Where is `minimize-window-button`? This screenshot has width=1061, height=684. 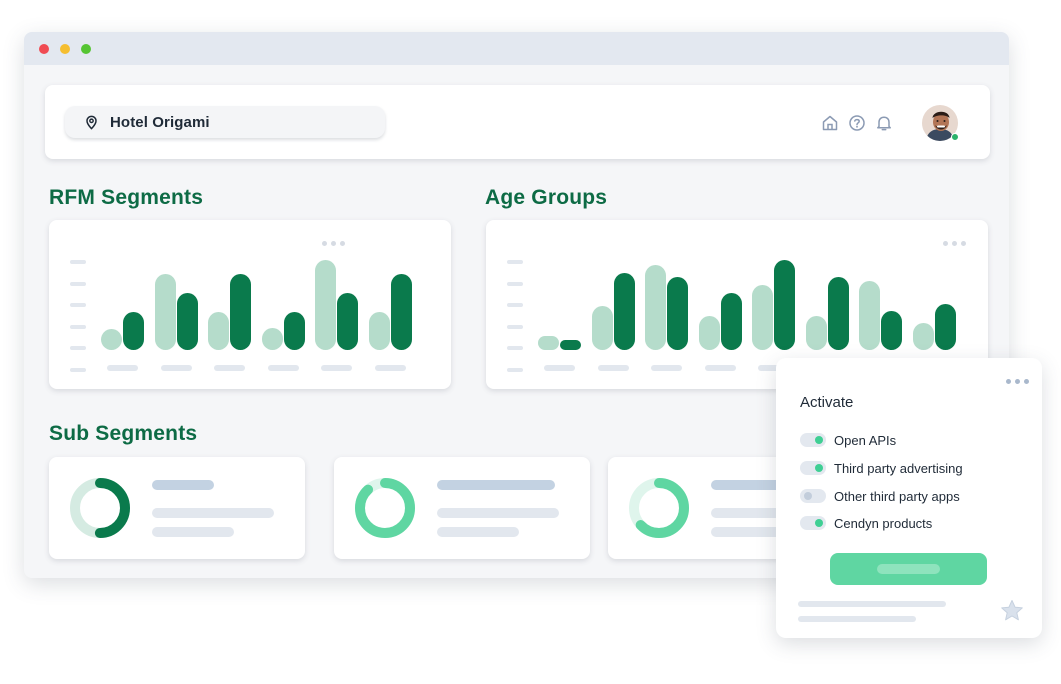 minimize-window-button is located at coordinates (65, 49).